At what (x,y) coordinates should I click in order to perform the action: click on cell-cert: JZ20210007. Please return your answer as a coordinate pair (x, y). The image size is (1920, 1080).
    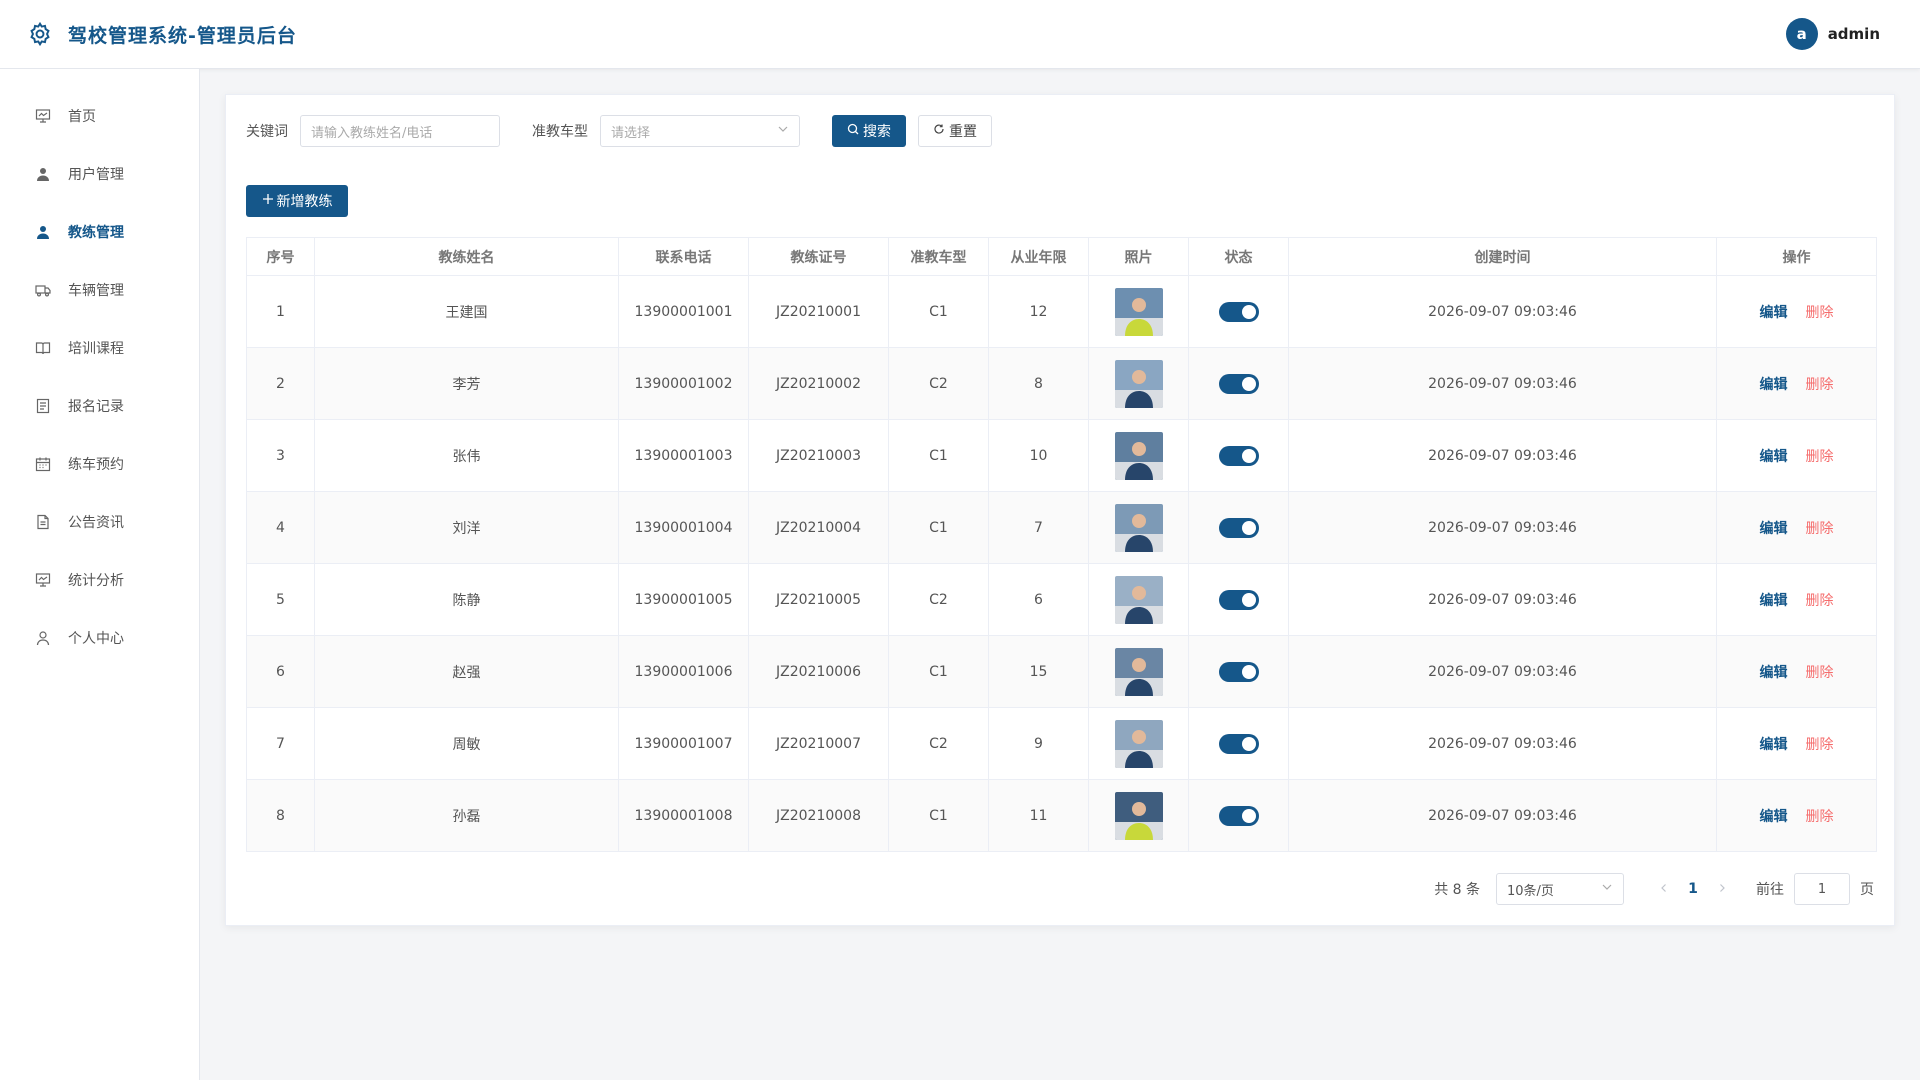
    Looking at the image, I should click on (818, 743).